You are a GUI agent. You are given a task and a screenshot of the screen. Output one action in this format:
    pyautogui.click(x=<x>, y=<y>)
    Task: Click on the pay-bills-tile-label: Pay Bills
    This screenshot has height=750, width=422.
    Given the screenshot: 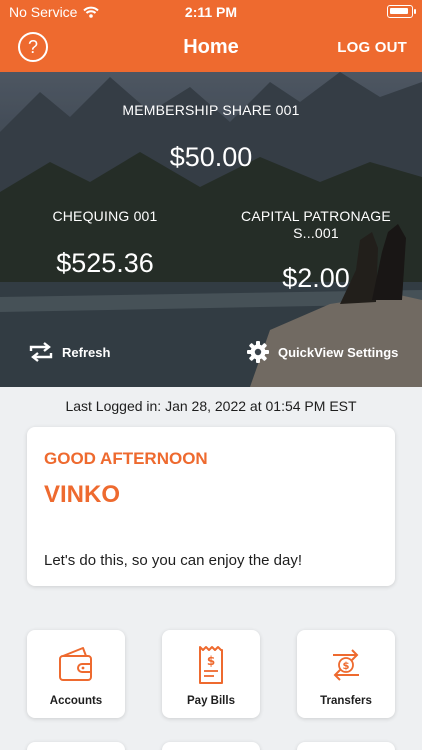 What is the action you would take?
    pyautogui.click(x=211, y=701)
    